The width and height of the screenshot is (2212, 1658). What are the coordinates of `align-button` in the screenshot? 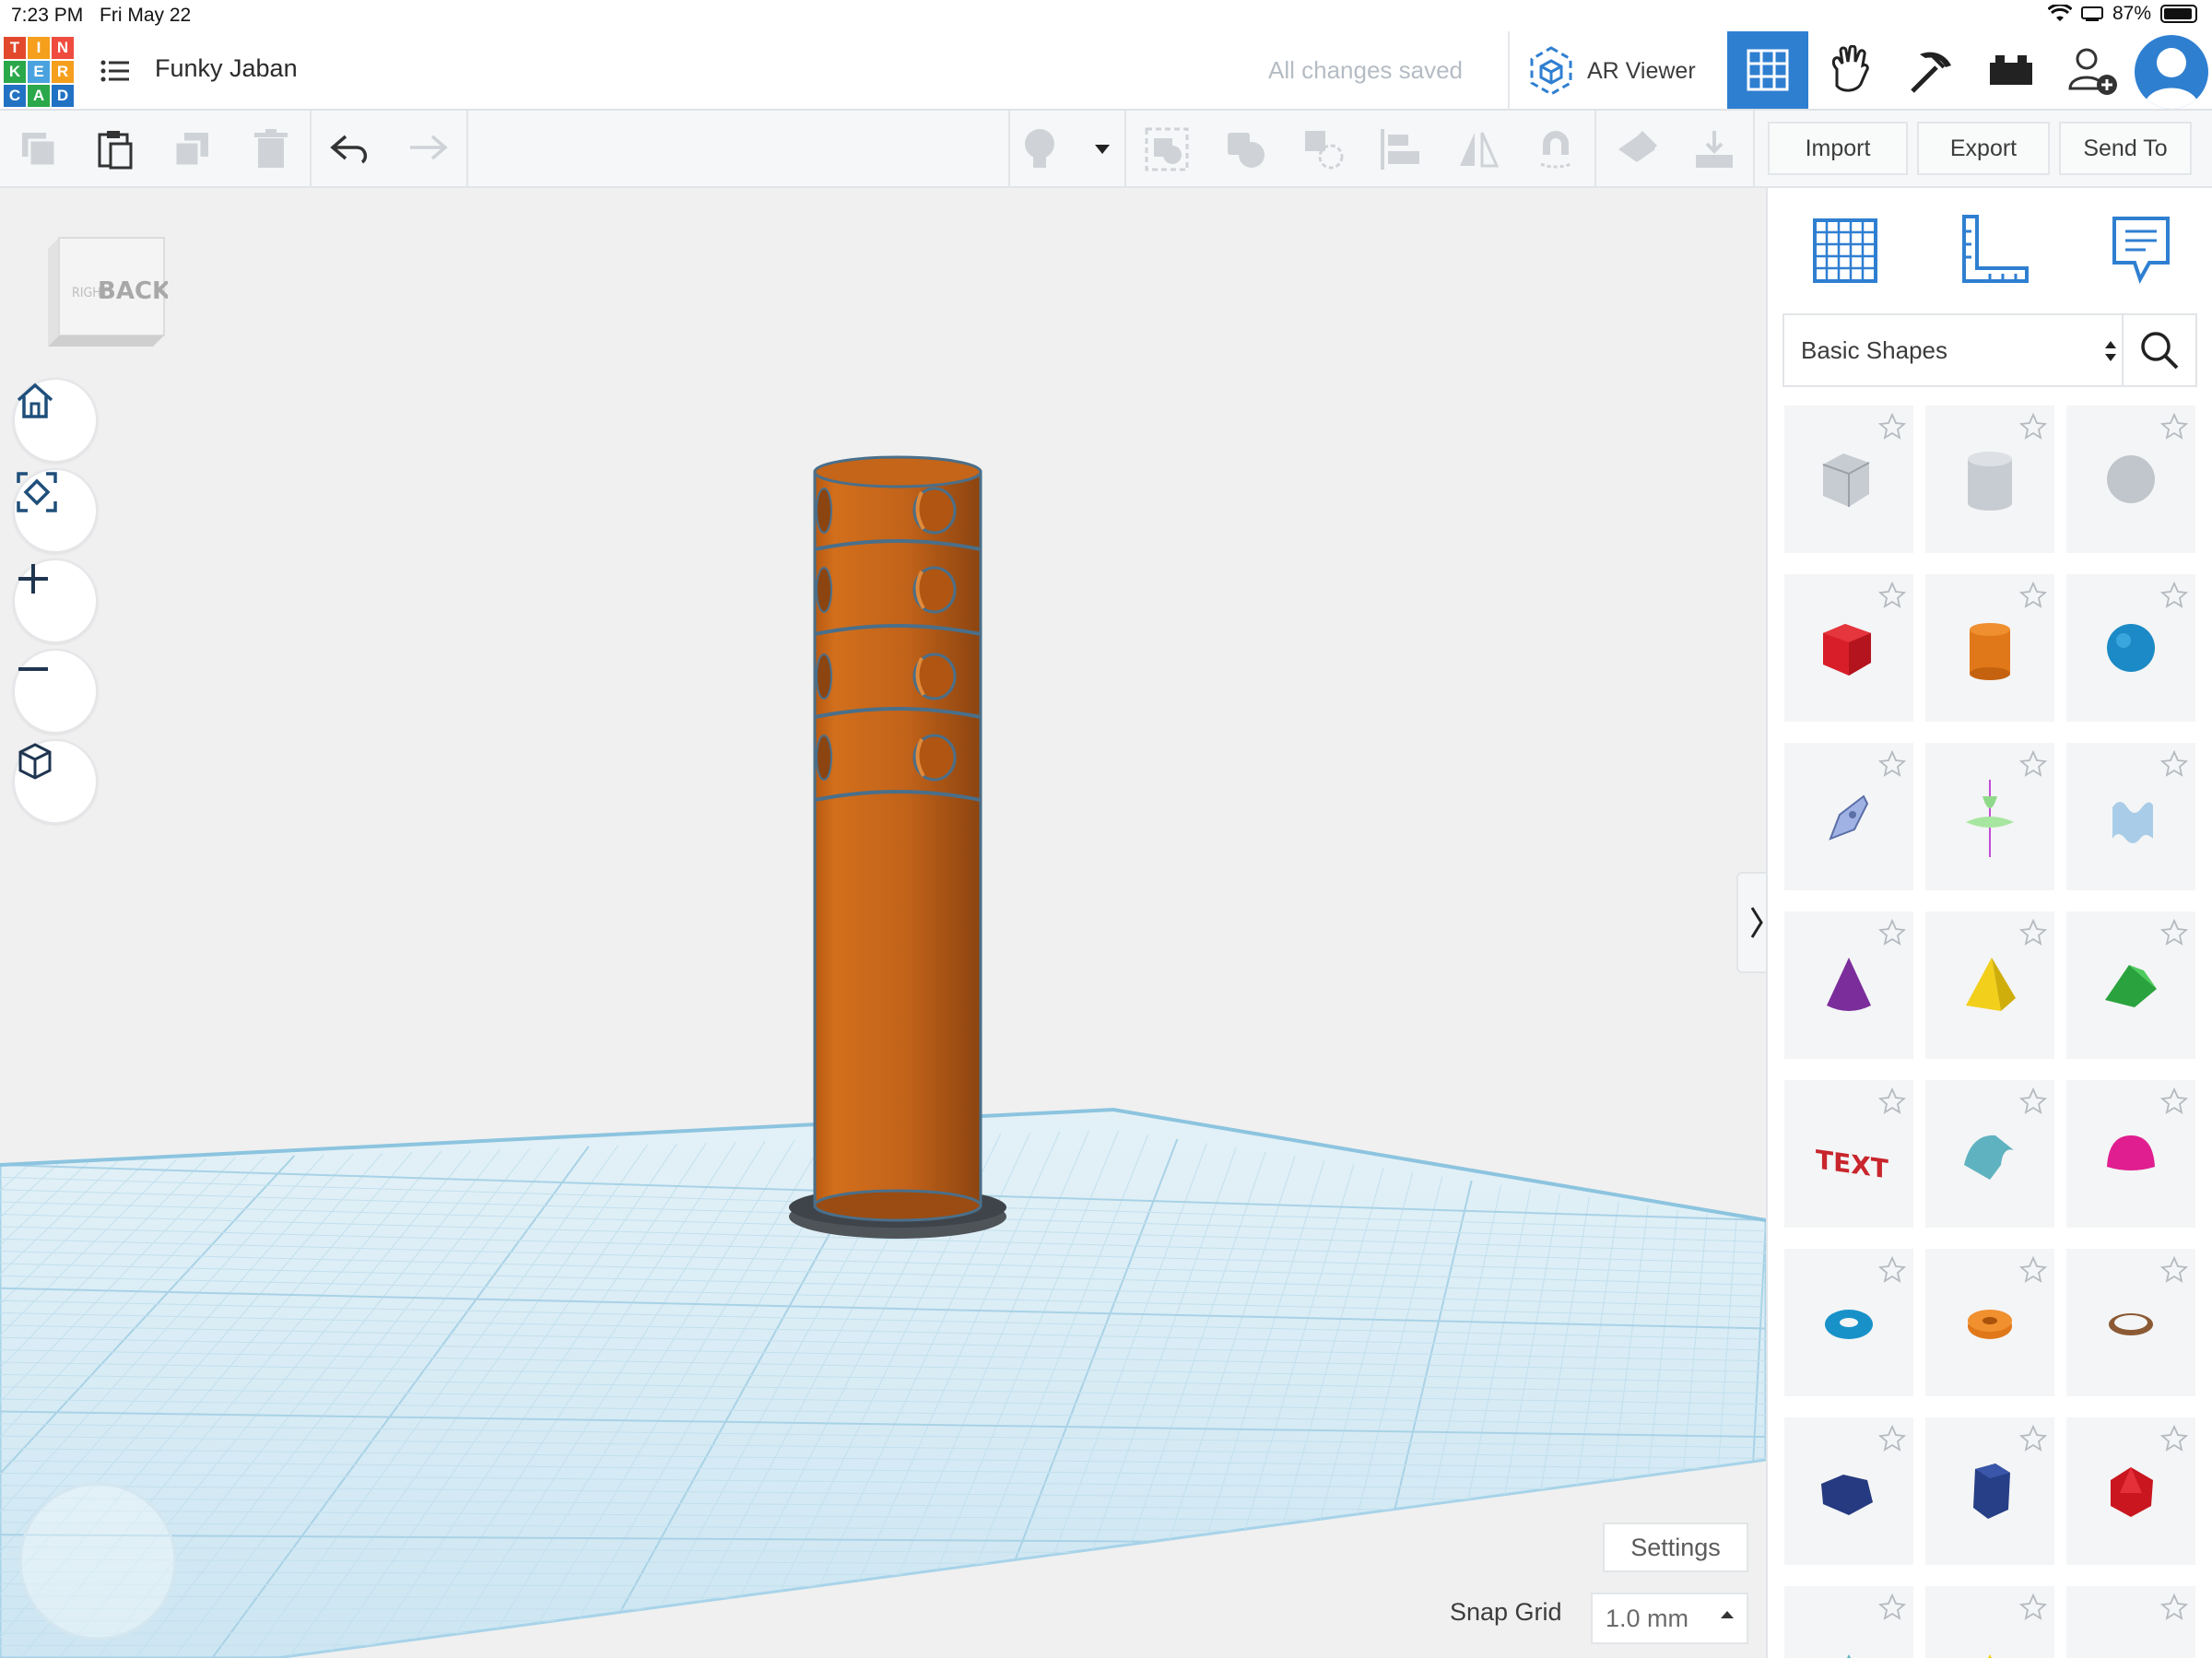 It's located at (1401, 149).